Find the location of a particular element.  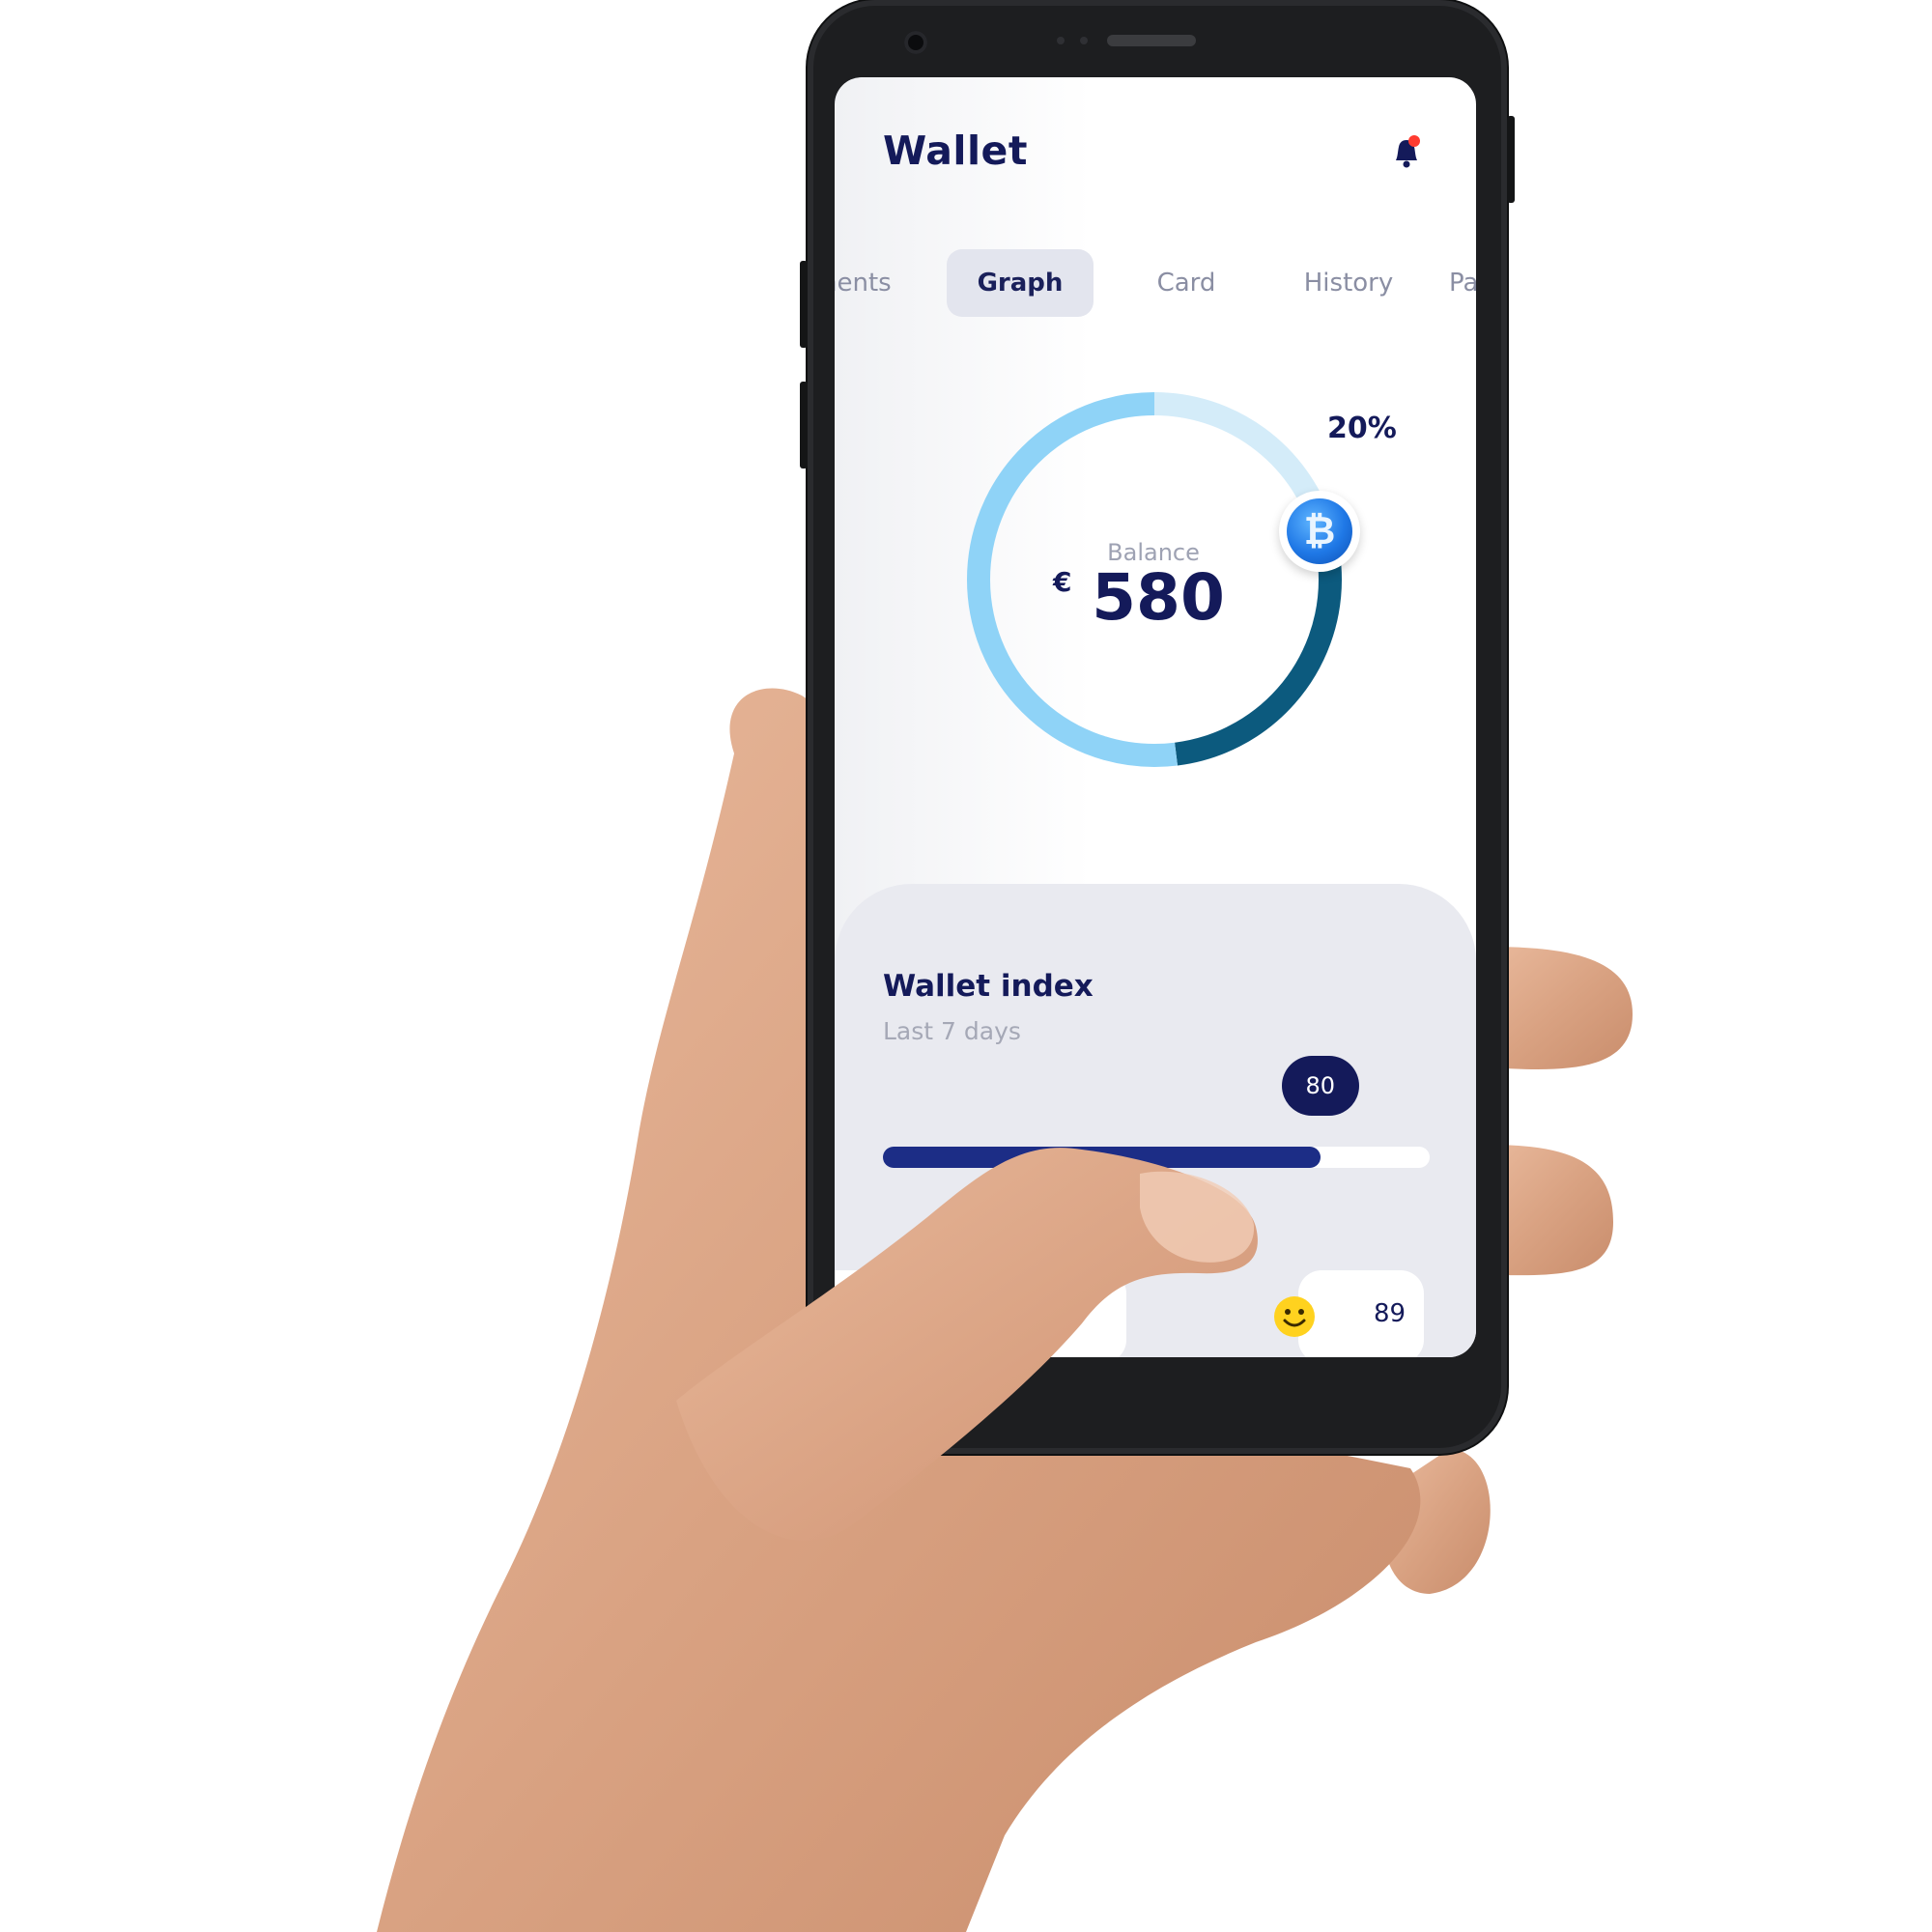

thumb-illustration is located at coordinates (967, 1344).